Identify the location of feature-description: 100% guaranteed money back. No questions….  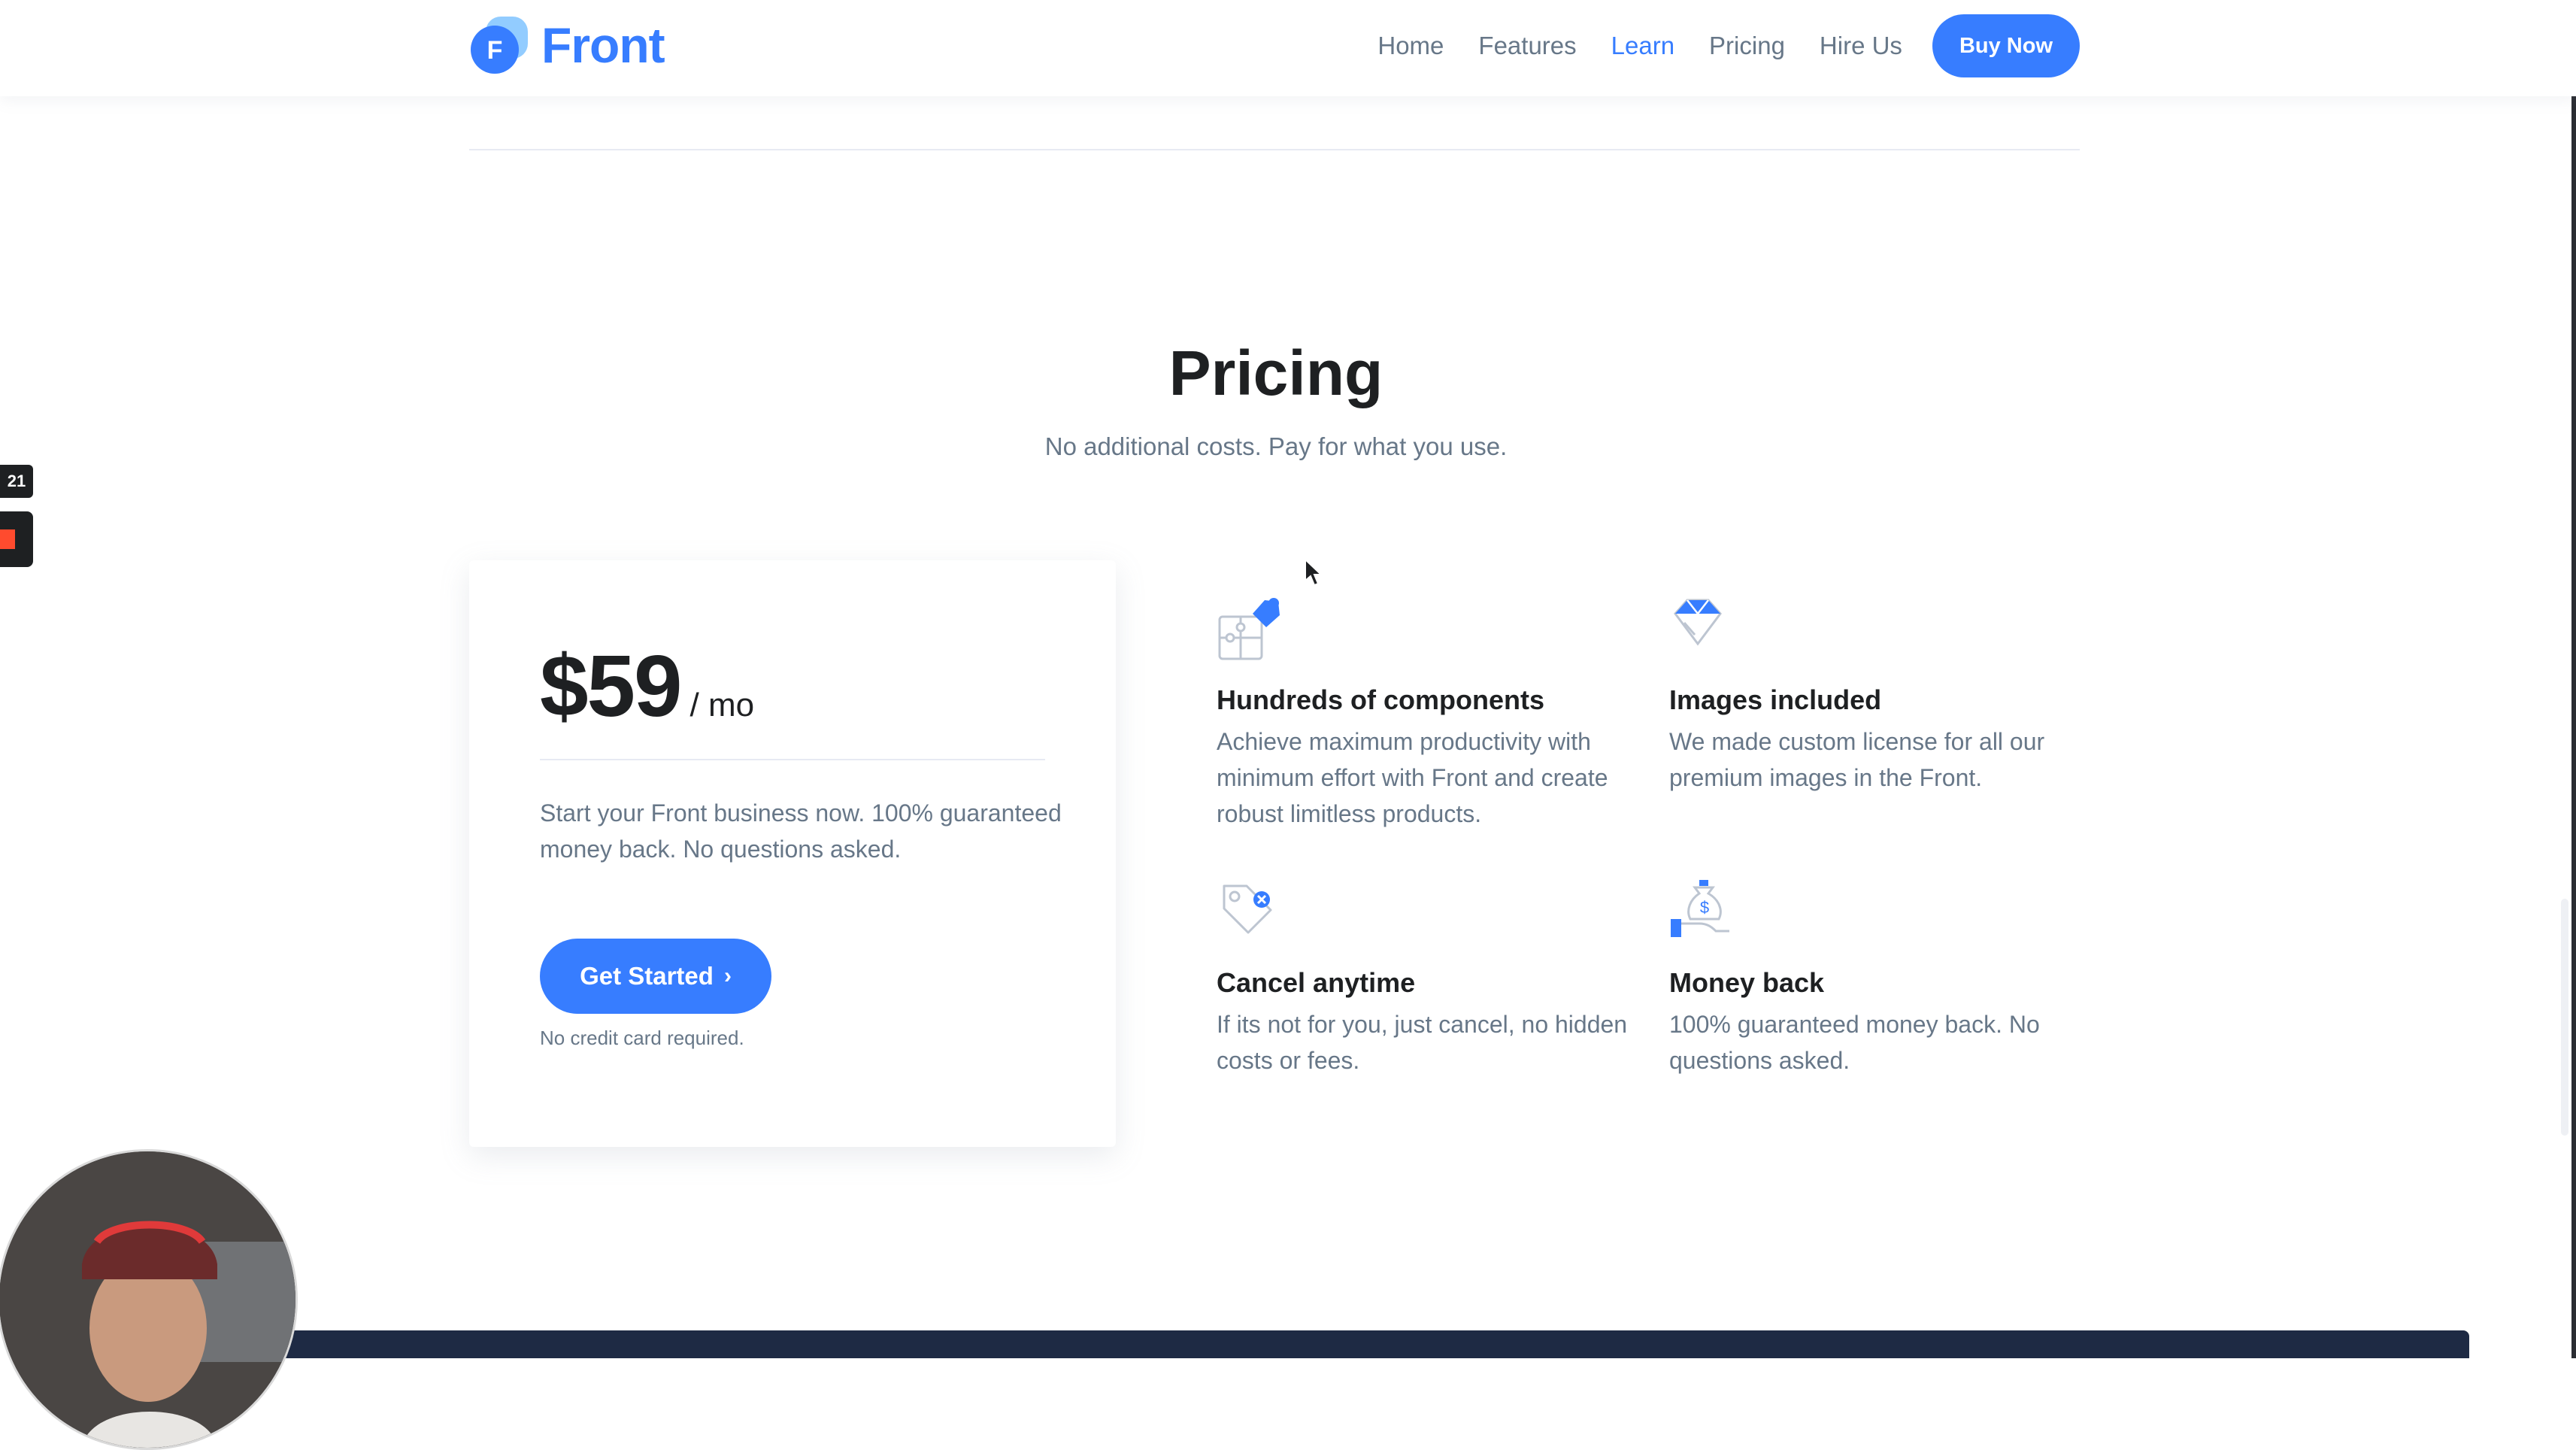
(1854, 1042).